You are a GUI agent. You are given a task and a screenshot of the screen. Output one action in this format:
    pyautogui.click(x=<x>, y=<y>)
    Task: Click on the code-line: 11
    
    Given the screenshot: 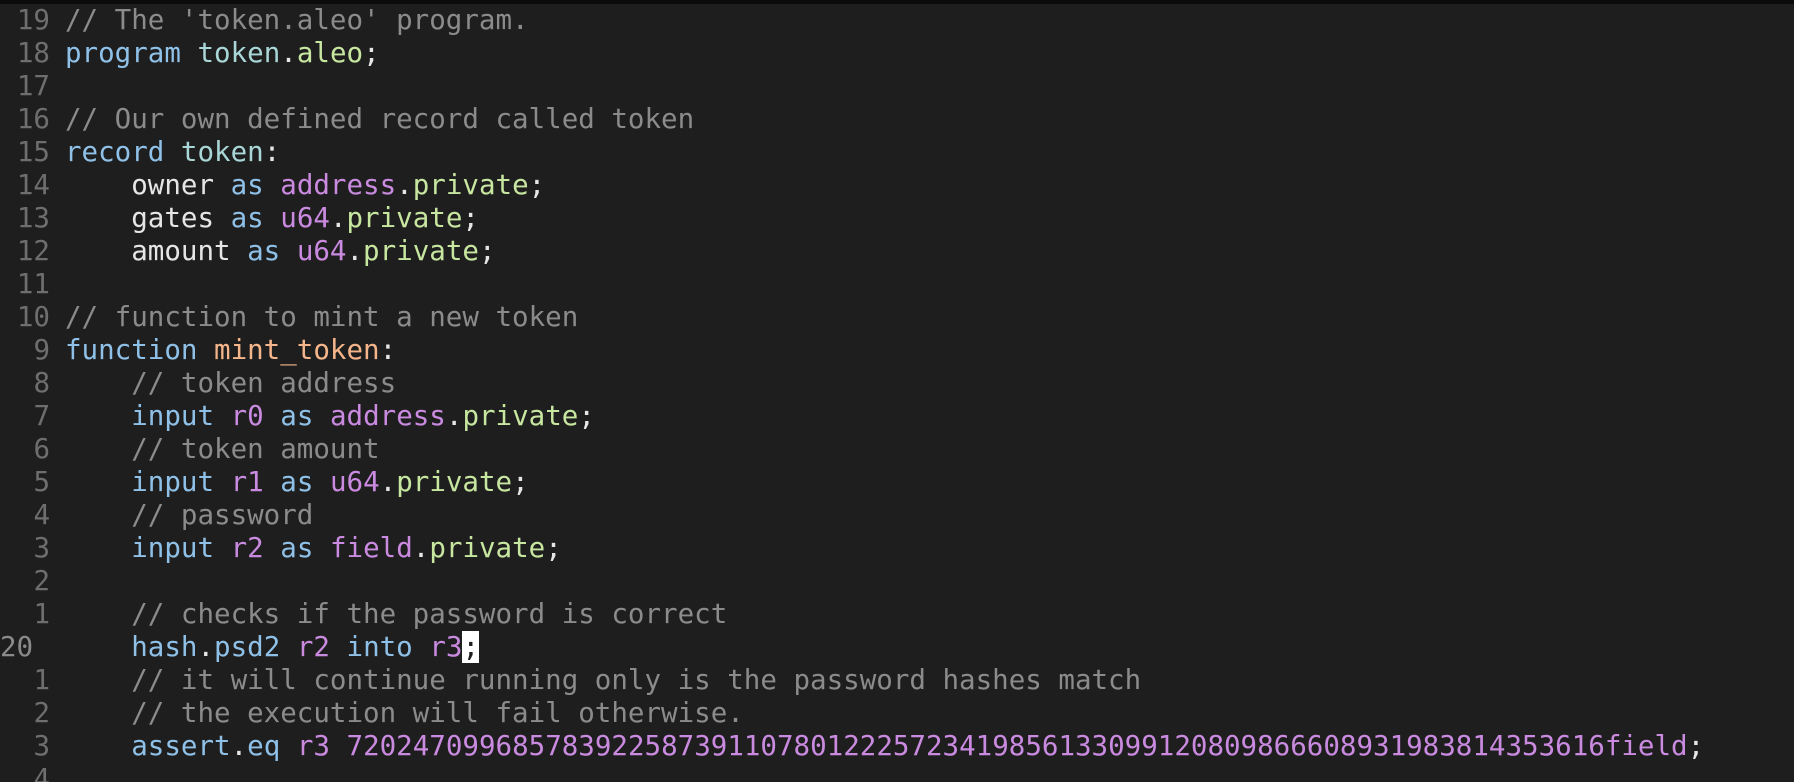 What is the action you would take?
    pyautogui.click(x=897, y=284)
    